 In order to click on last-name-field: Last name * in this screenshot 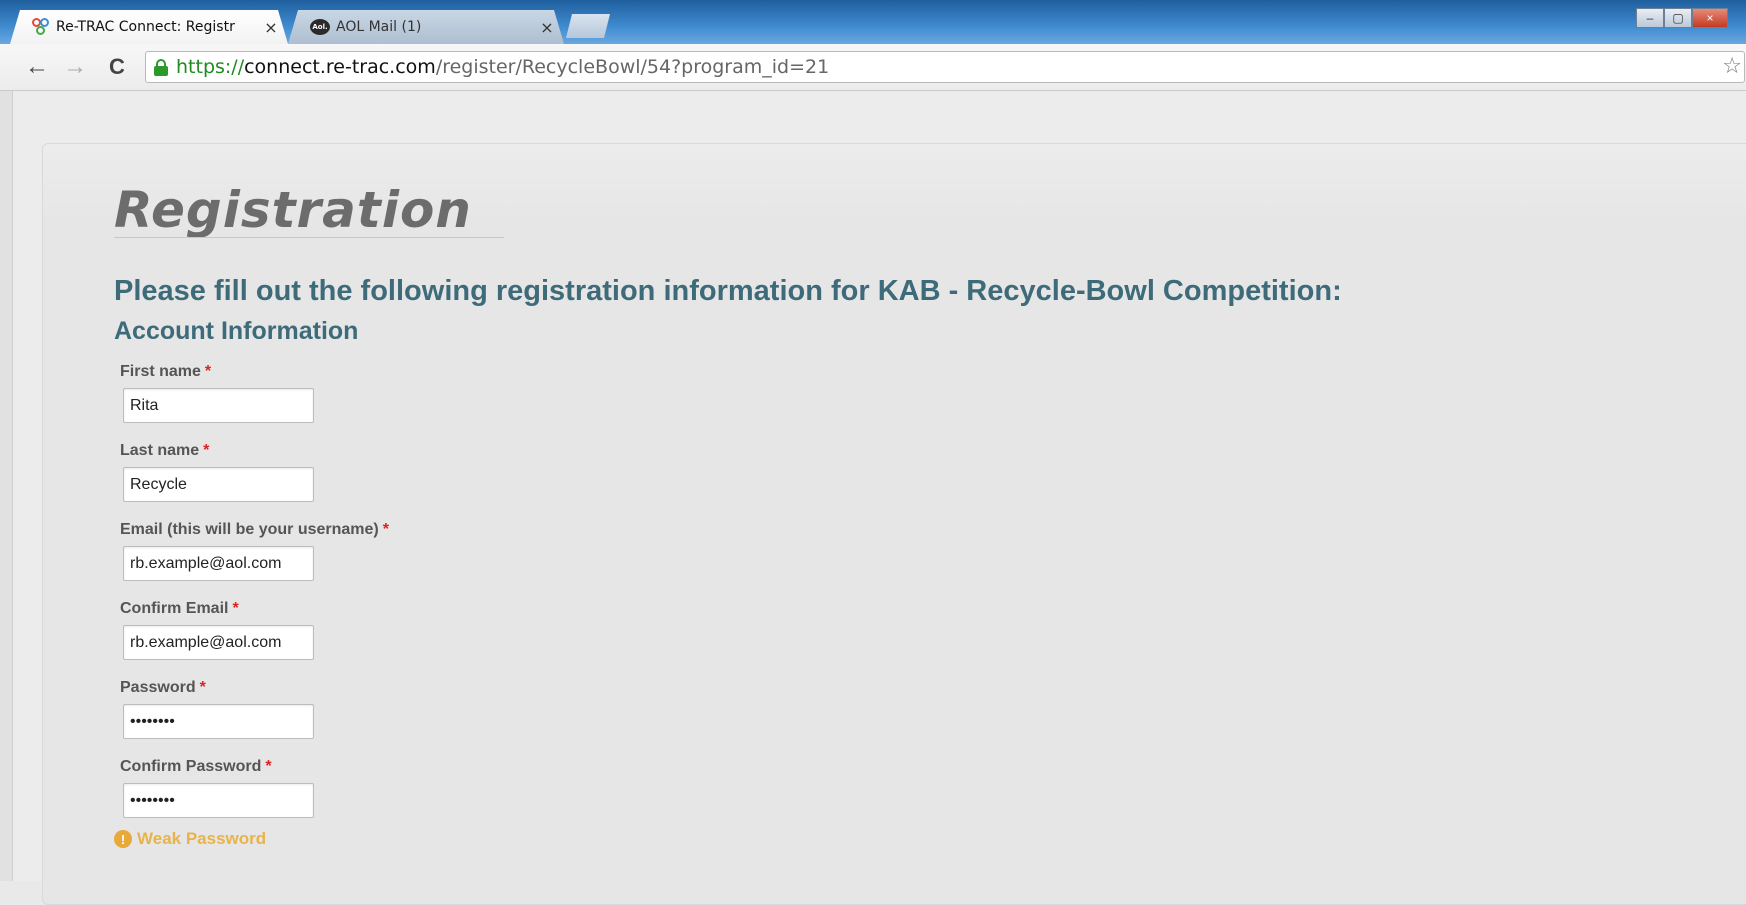, I will do `click(217, 472)`.